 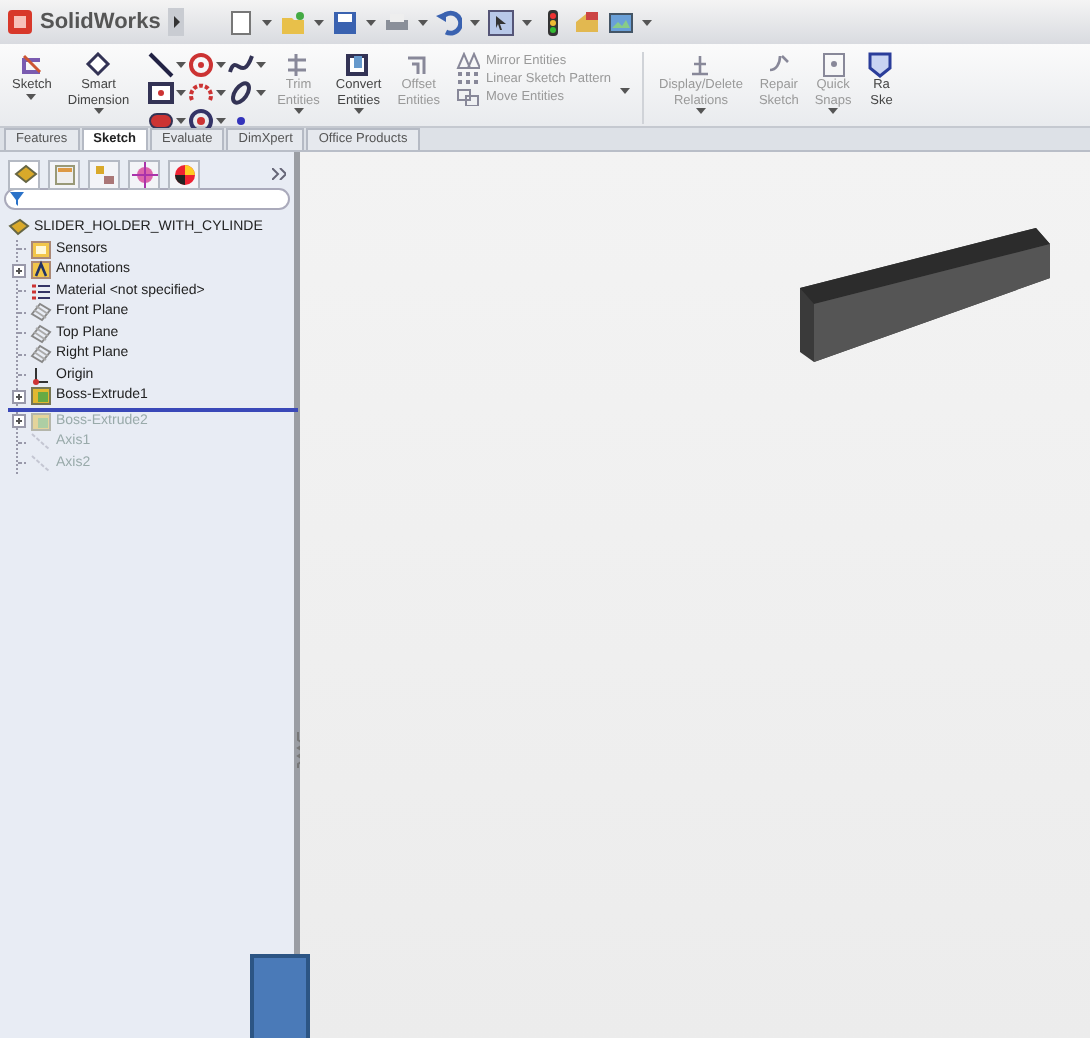 I want to click on property-icon, so click(x=64, y=174).